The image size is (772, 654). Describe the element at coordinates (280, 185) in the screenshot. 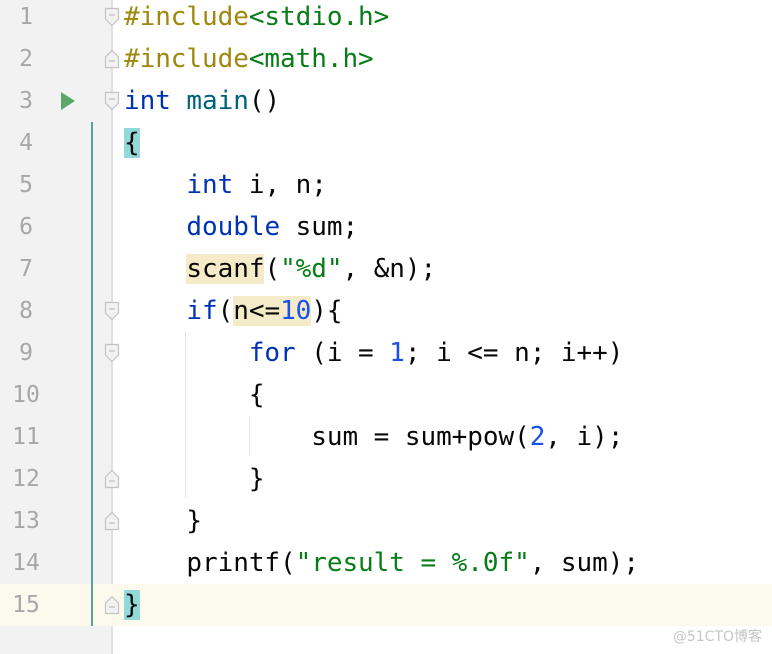

I see `code-token: i, n;` at that location.